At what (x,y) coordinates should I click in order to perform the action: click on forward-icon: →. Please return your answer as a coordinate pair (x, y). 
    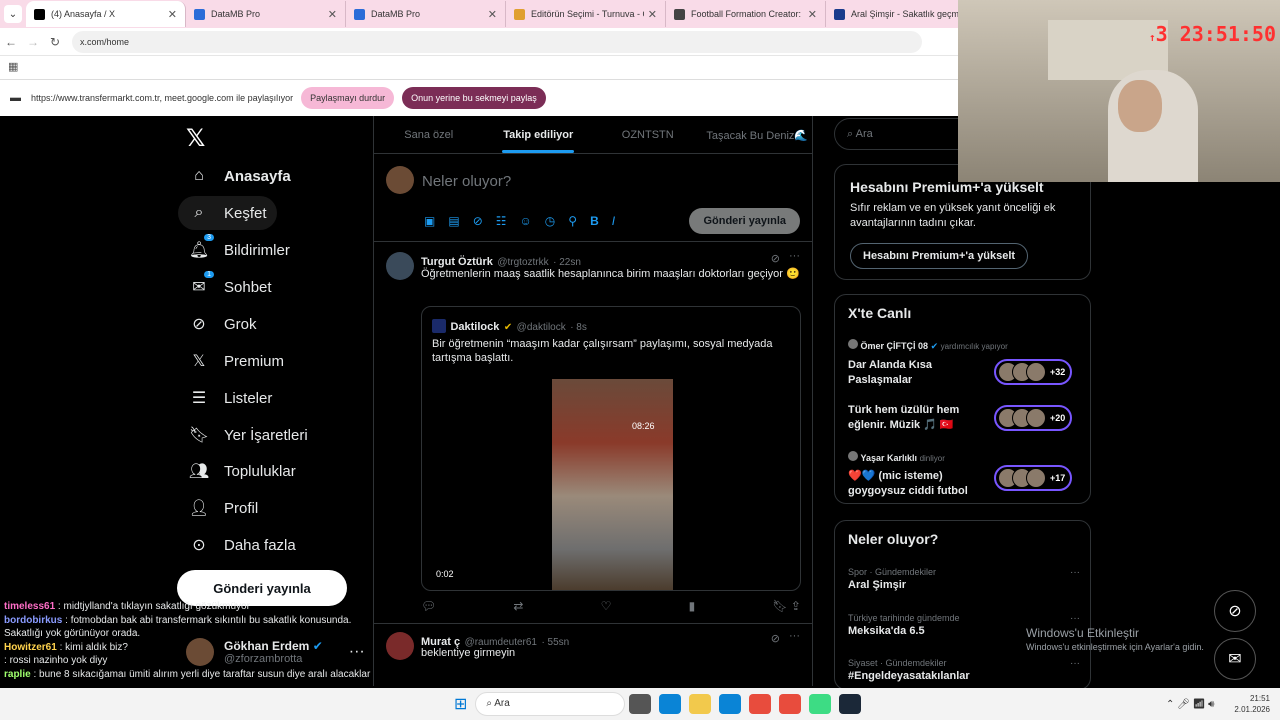
    Looking at the image, I should click on (33, 42).